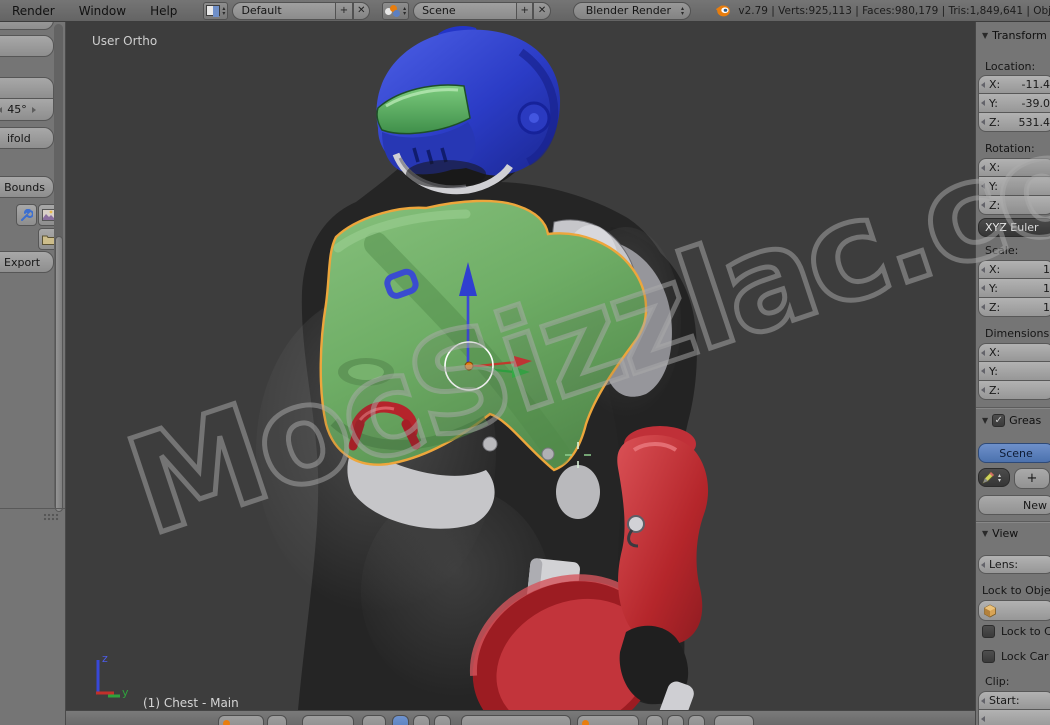 This screenshot has height=725, width=1050. I want to click on grease-new-button: New, so click(1014, 505).